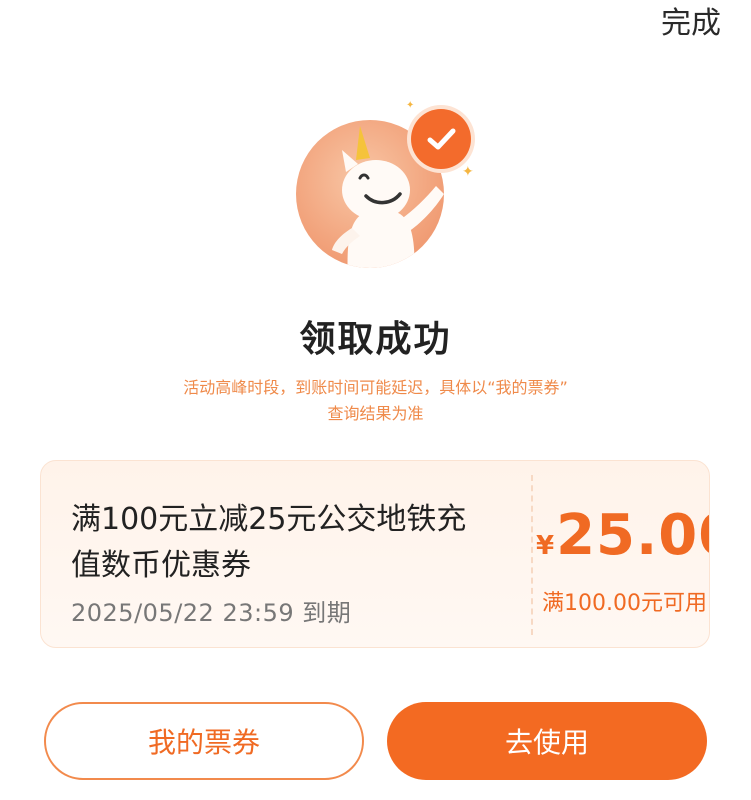 This screenshot has height=800, width=751. I want to click on notice-text: 活动高峰时段，到账时间可能延迟，具体以“我的票券”, so click(375, 387).